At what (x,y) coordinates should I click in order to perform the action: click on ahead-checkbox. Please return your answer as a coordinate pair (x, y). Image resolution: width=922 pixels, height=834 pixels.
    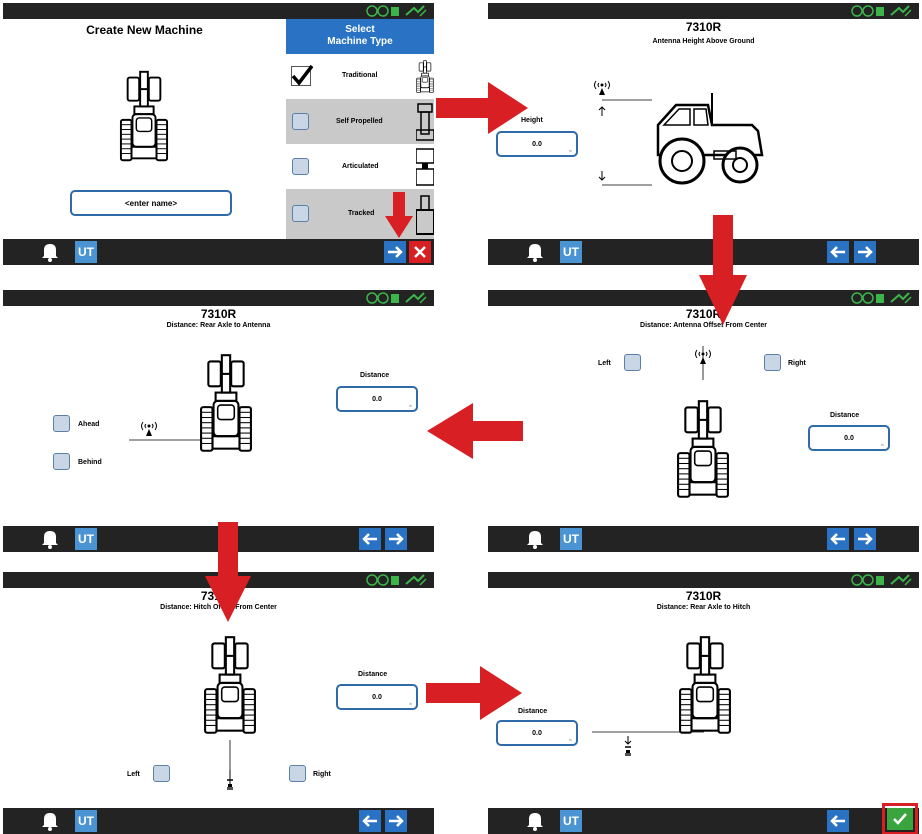
    Looking at the image, I should click on (61, 423).